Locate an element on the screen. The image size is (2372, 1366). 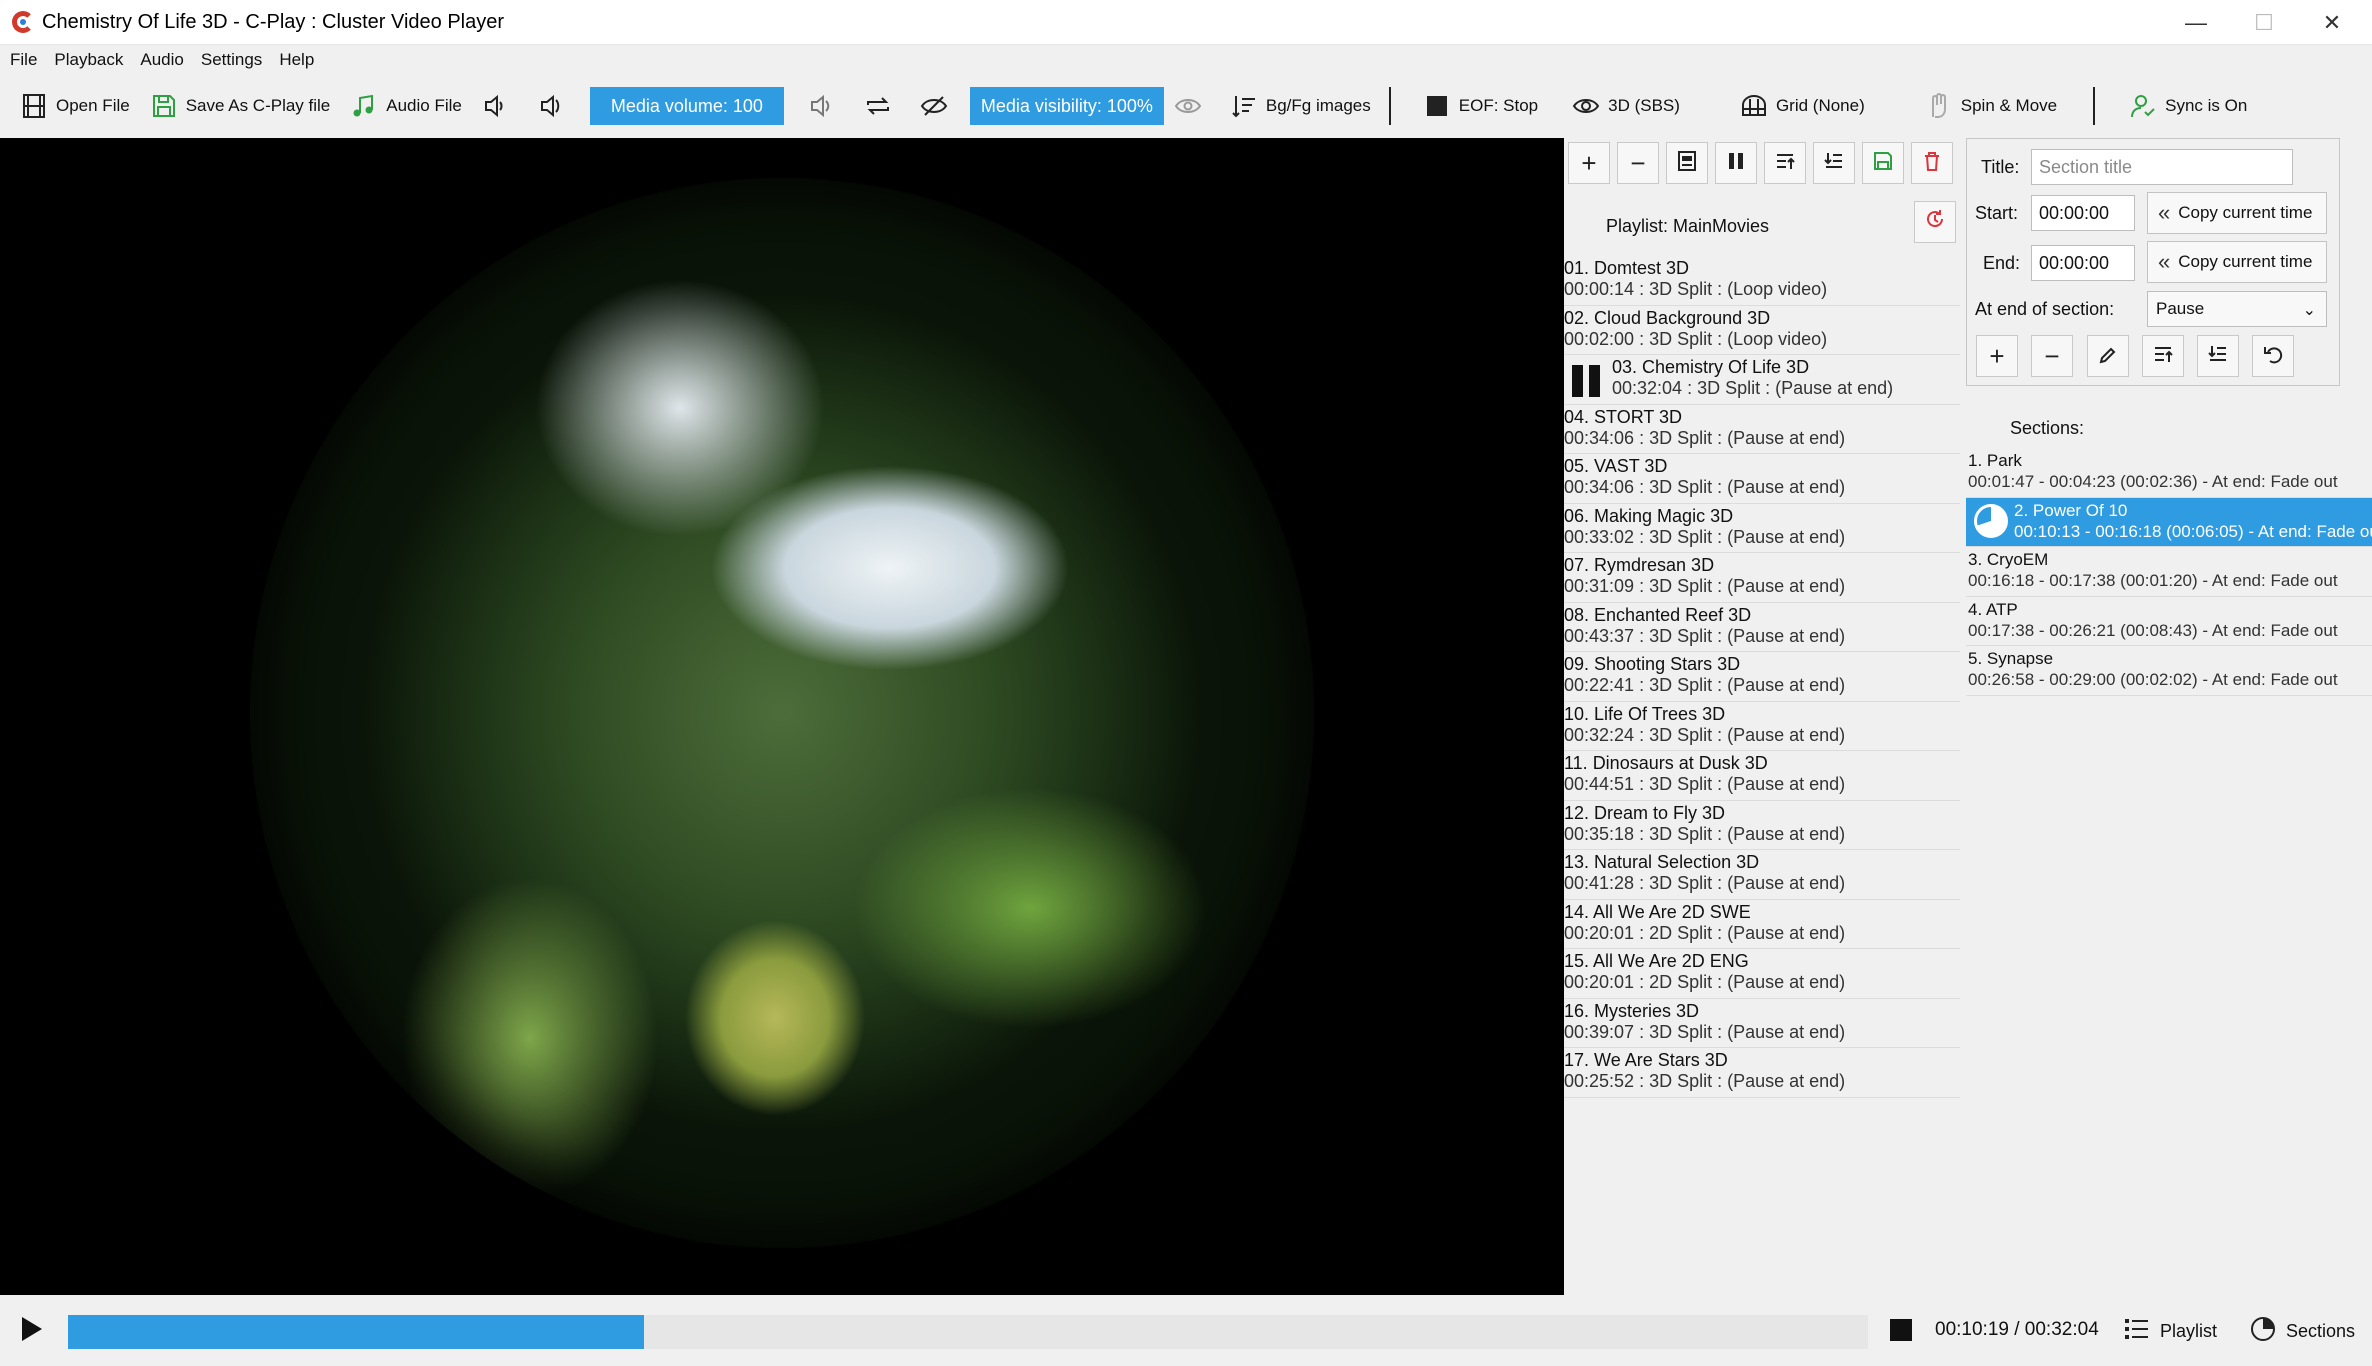
section-item-name: 4. ATP is located at coordinates (1993, 609).